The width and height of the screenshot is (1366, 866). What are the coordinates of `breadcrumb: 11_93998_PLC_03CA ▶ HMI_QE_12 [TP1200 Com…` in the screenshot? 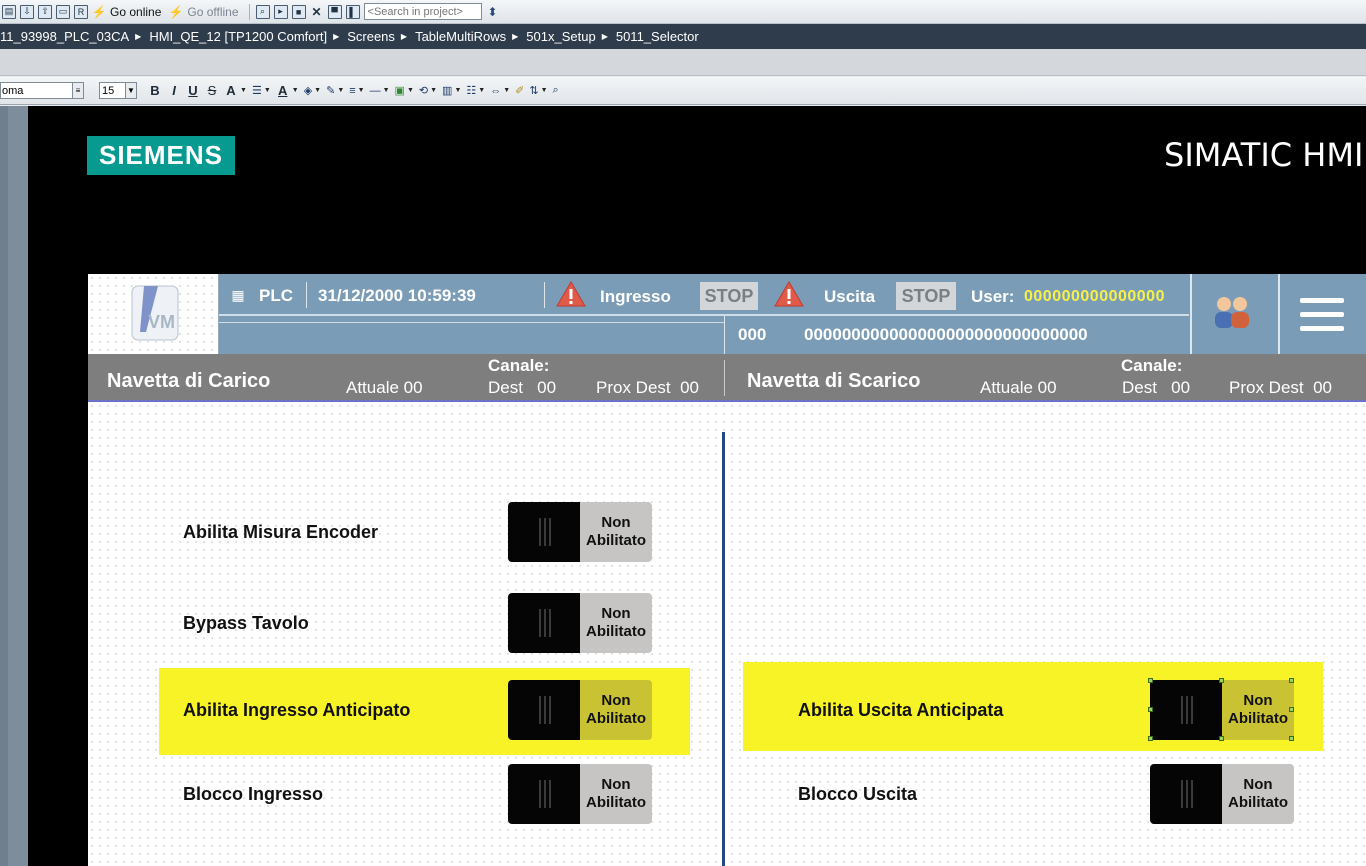 It's located at (683, 36).